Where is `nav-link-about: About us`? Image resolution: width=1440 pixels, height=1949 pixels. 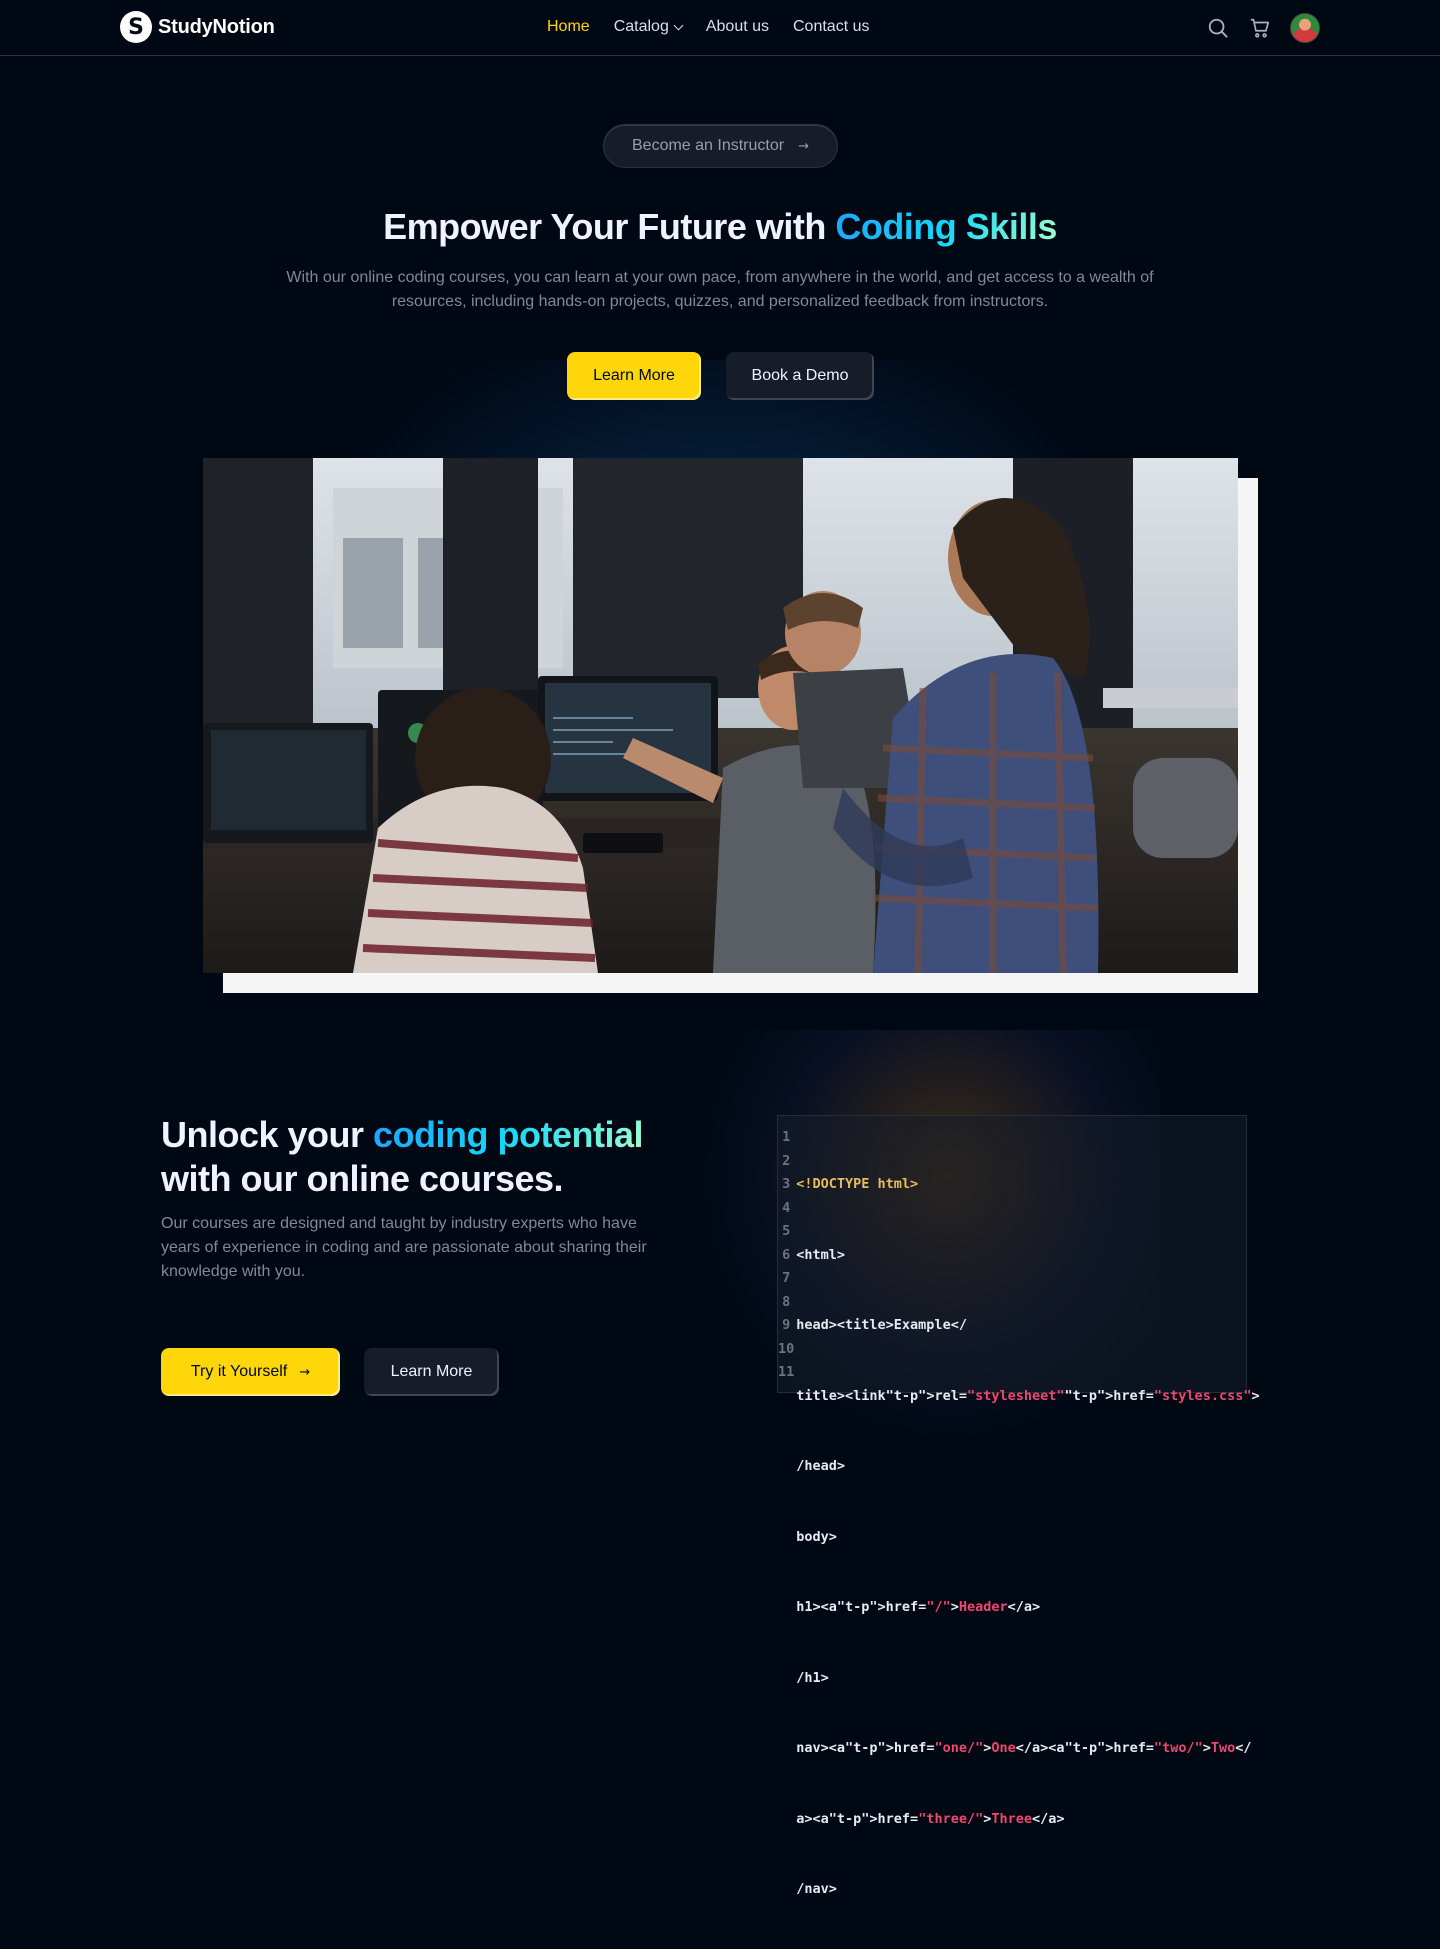 nav-link-about: About us is located at coordinates (737, 27).